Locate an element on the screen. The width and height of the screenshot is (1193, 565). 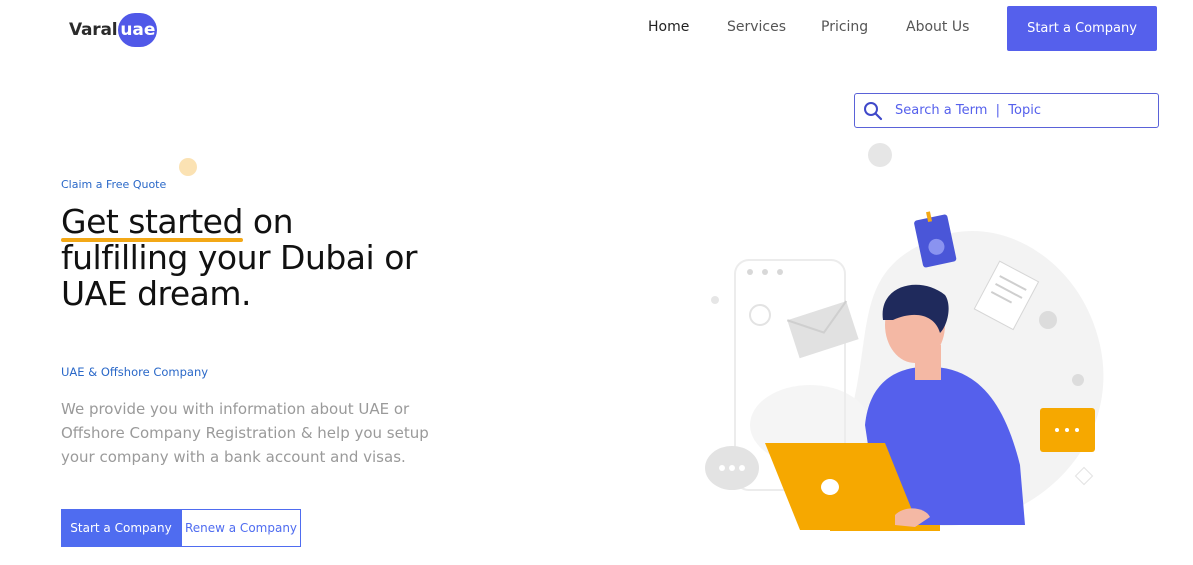
search-box is located at coordinates (1006, 110).